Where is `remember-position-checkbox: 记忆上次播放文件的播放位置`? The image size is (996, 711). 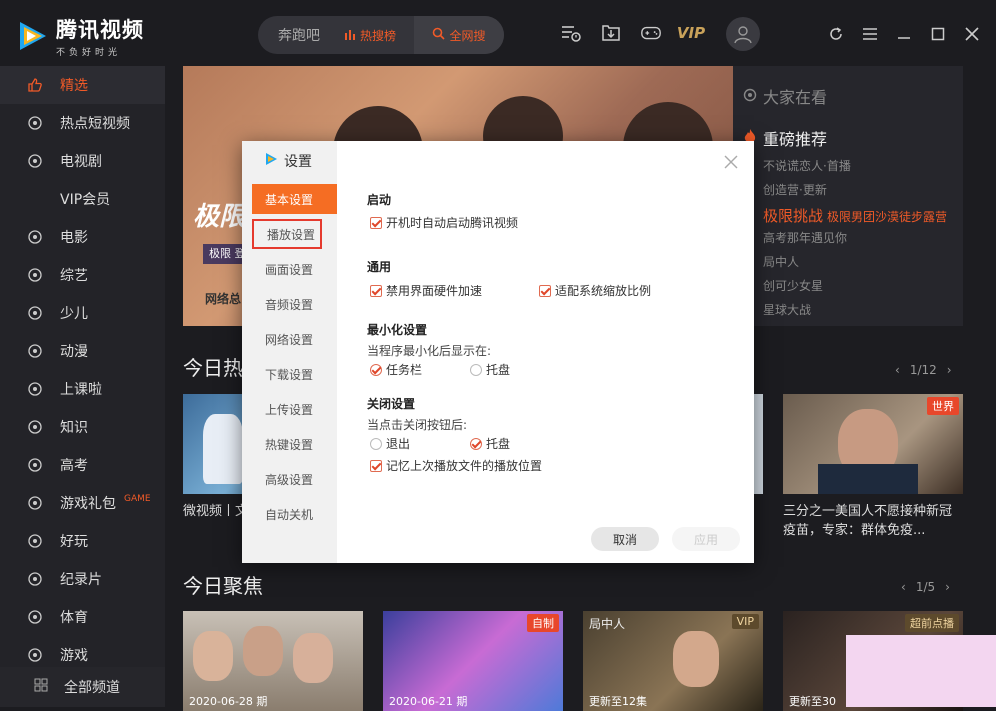
remember-position-checkbox: 记忆上次播放文件的播放位置 is located at coordinates (456, 465).